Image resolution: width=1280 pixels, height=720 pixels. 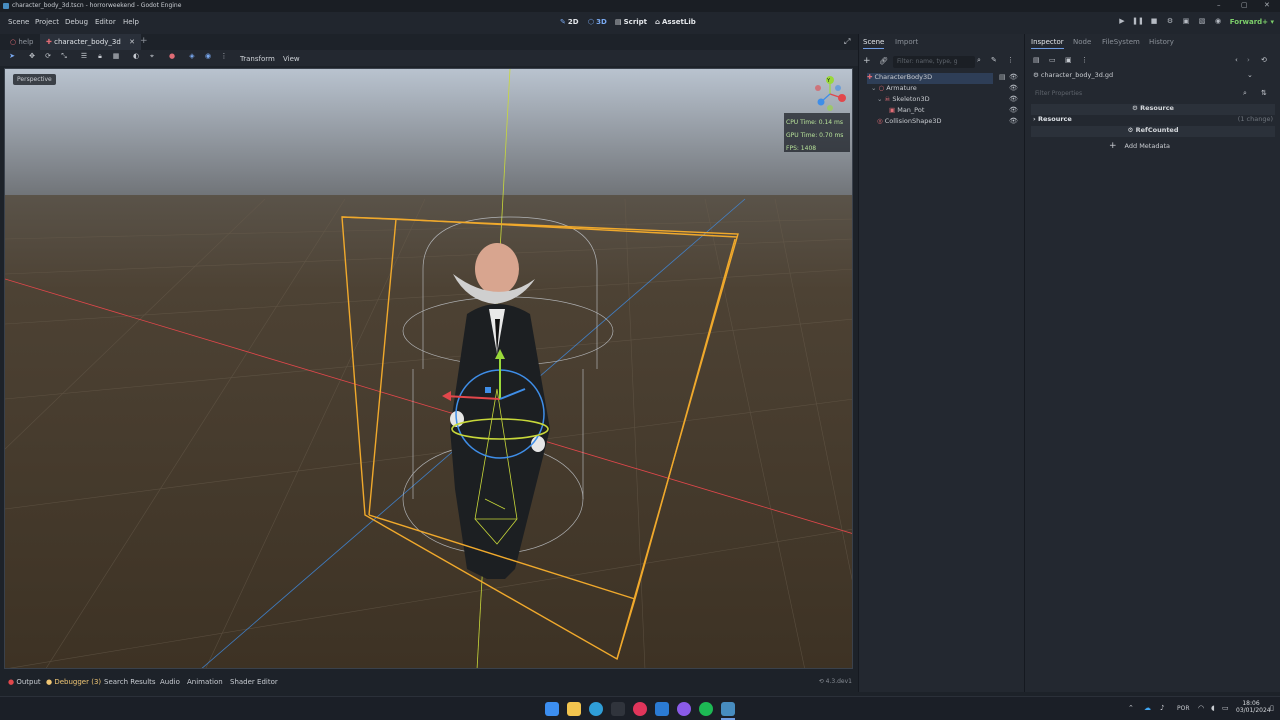 What do you see at coordinates (706, 709) in the screenshot?
I see `spotify-icon` at bounding box center [706, 709].